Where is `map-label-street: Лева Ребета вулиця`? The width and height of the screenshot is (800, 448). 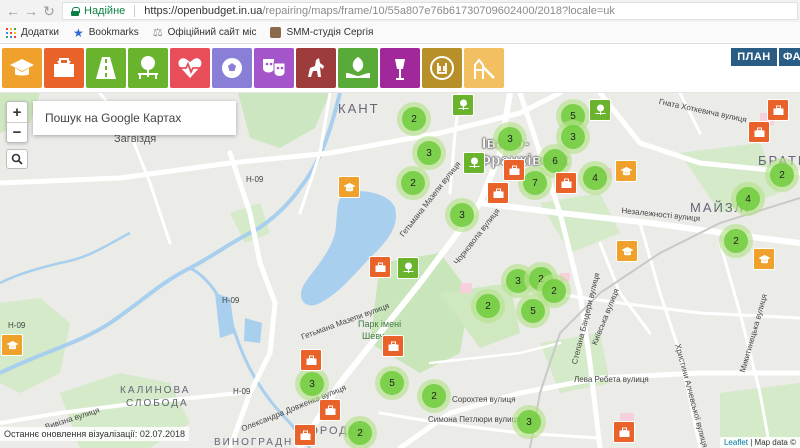
map-label-street: Лева Ребета вулиця is located at coordinates (611, 379).